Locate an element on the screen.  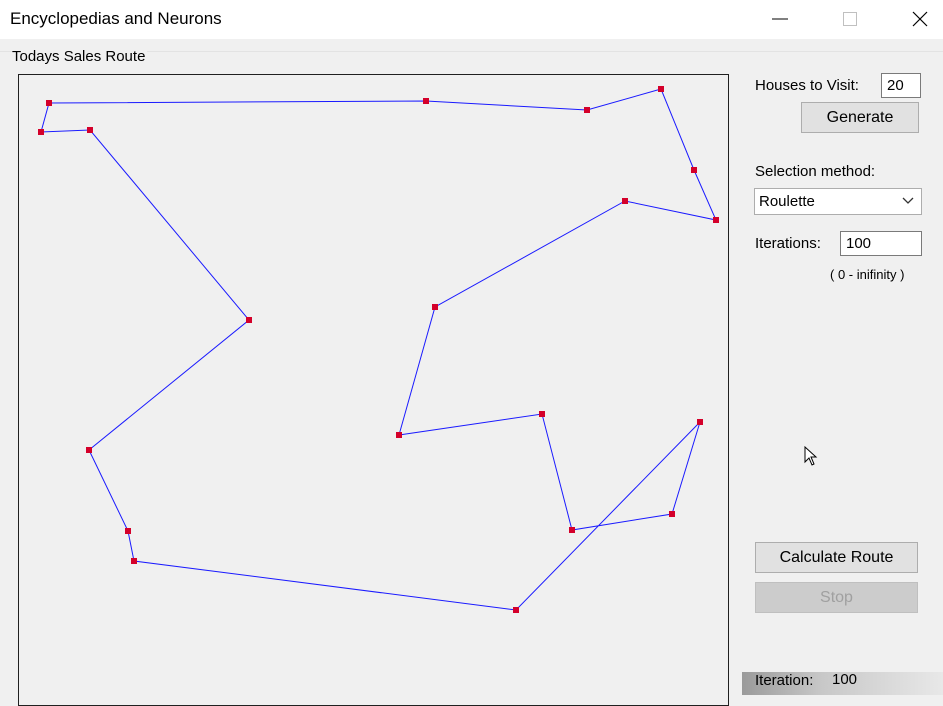
close-button is located at coordinates (920, 19).